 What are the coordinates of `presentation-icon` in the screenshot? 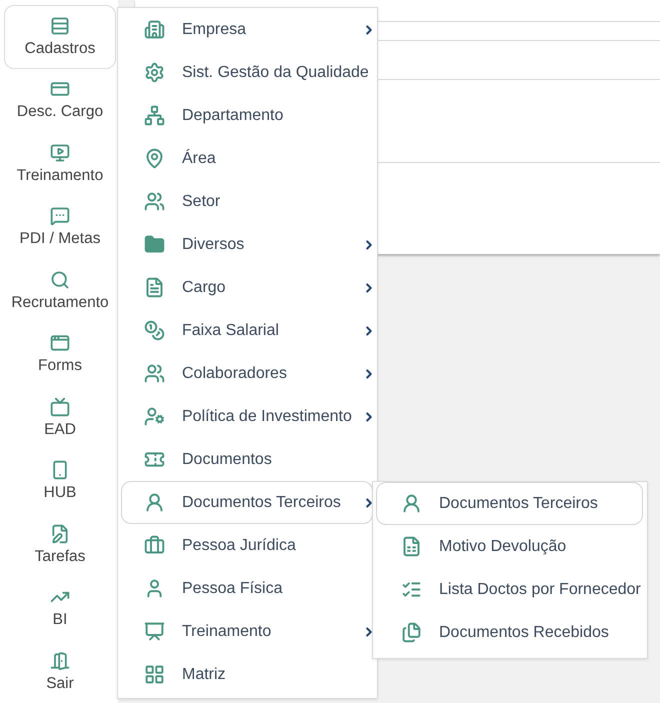 It's located at (154, 631).